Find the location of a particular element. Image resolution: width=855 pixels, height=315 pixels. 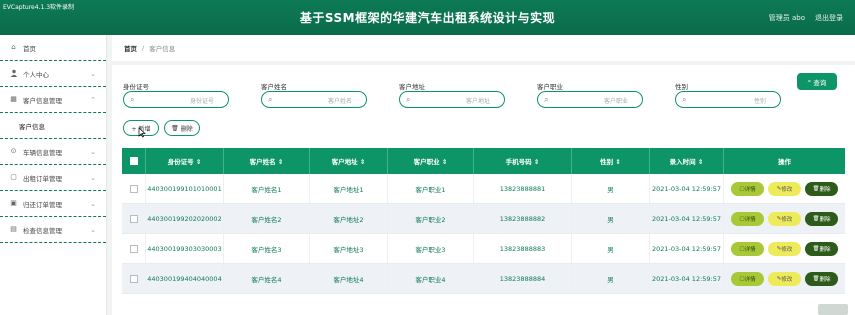

cell-id: 440300199202020002 is located at coordinates (185, 218).